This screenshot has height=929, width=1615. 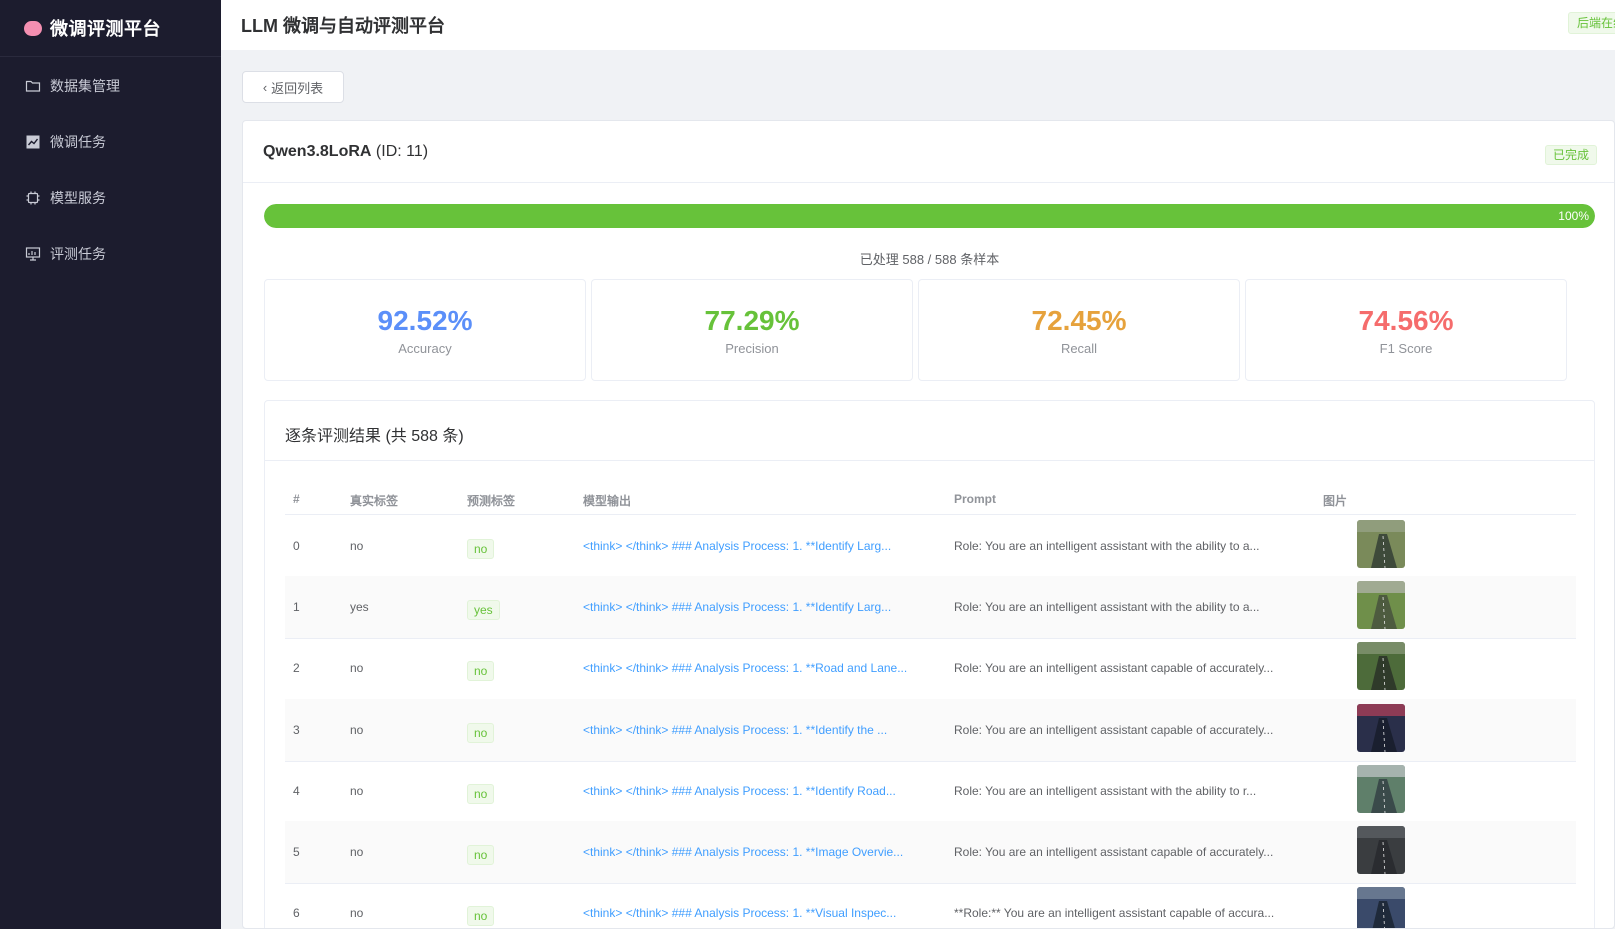 I want to click on brain-icon, so click(x=33, y=28).